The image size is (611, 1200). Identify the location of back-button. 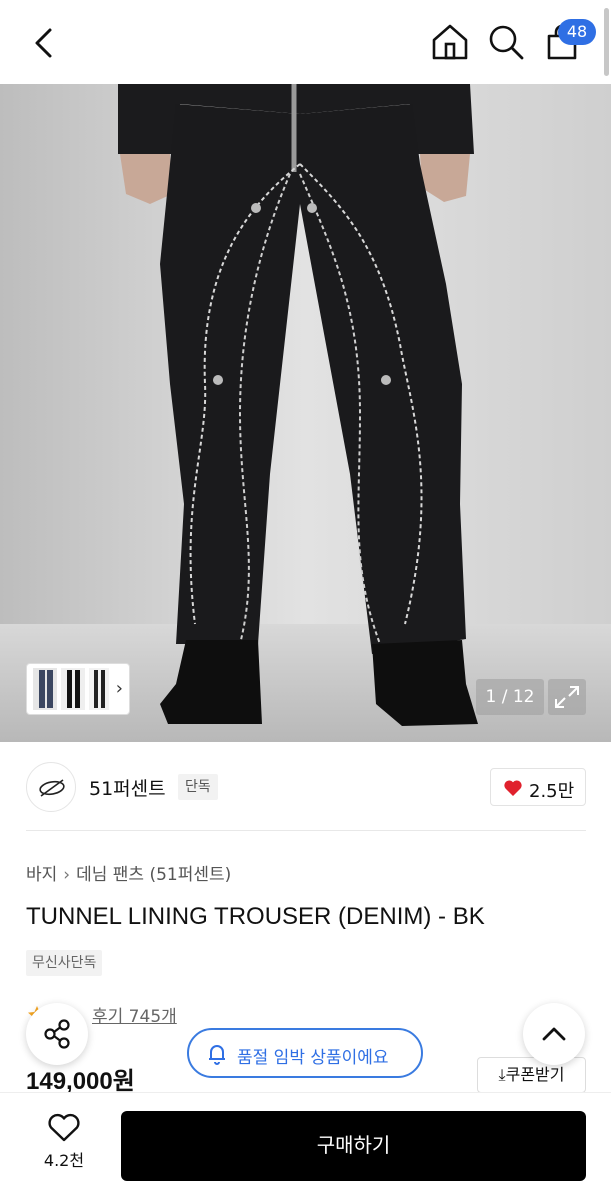
(44, 44).